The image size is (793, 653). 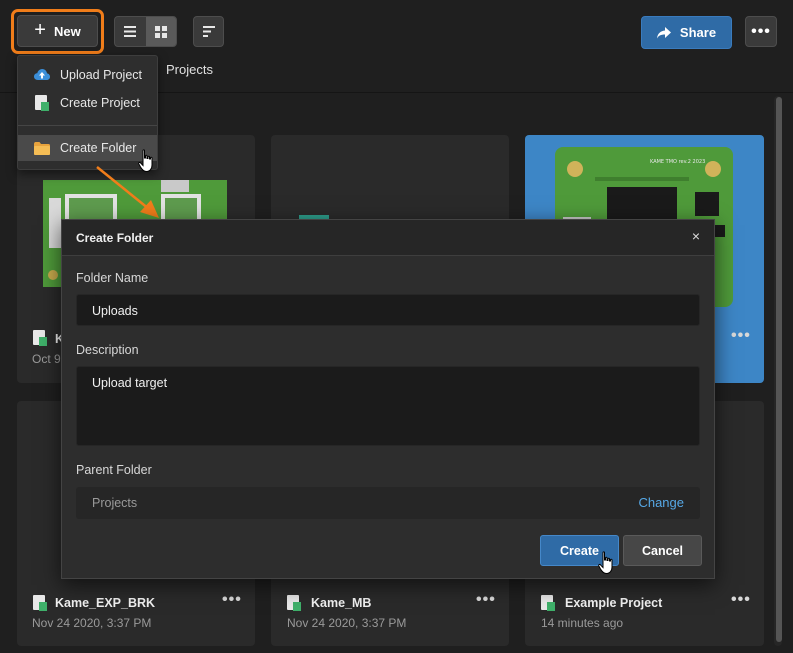 What do you see at coordinates (698, 32) in the screenshot?
I see `share-button-label: Share` at bounding box center [698, 32].